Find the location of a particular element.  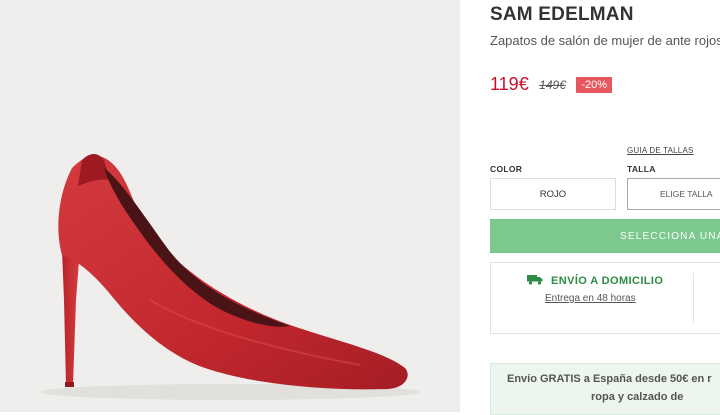

original-price: 149€ is located at coordinates (552, 84).